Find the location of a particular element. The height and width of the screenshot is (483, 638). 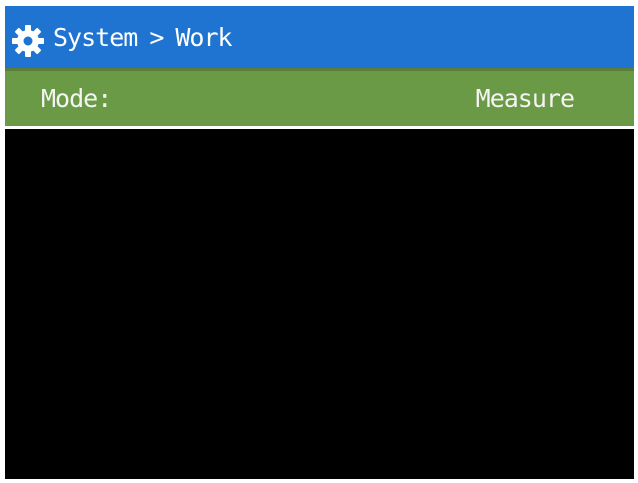

mode-value: Measure is located at coordinates (525, 98).